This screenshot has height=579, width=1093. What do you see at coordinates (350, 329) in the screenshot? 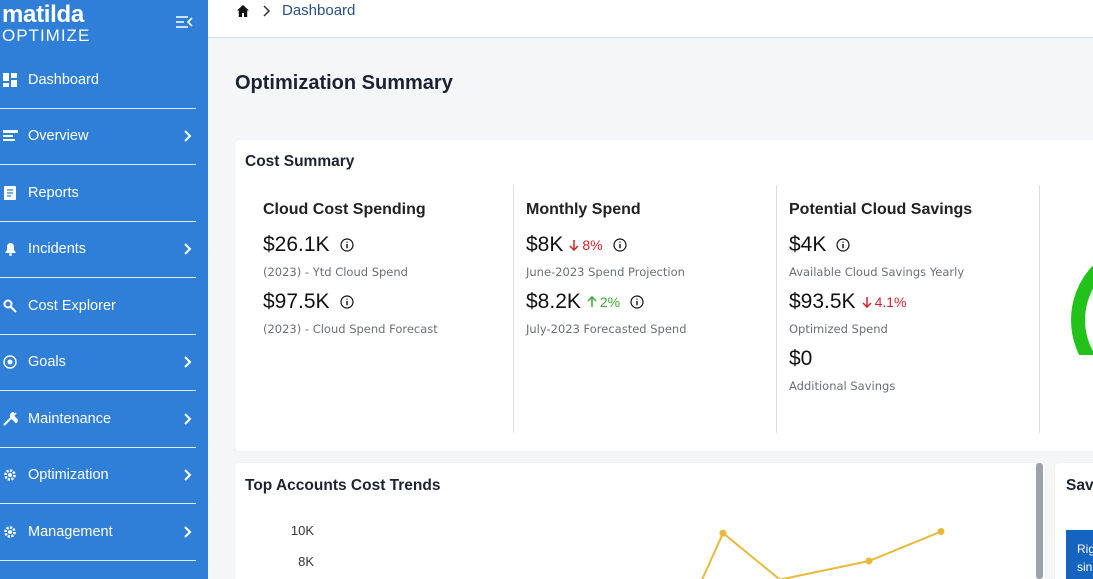
I see `metric-subtitle: (2023) - Cloud Spend Forecast` at bounding box center [350, 329].